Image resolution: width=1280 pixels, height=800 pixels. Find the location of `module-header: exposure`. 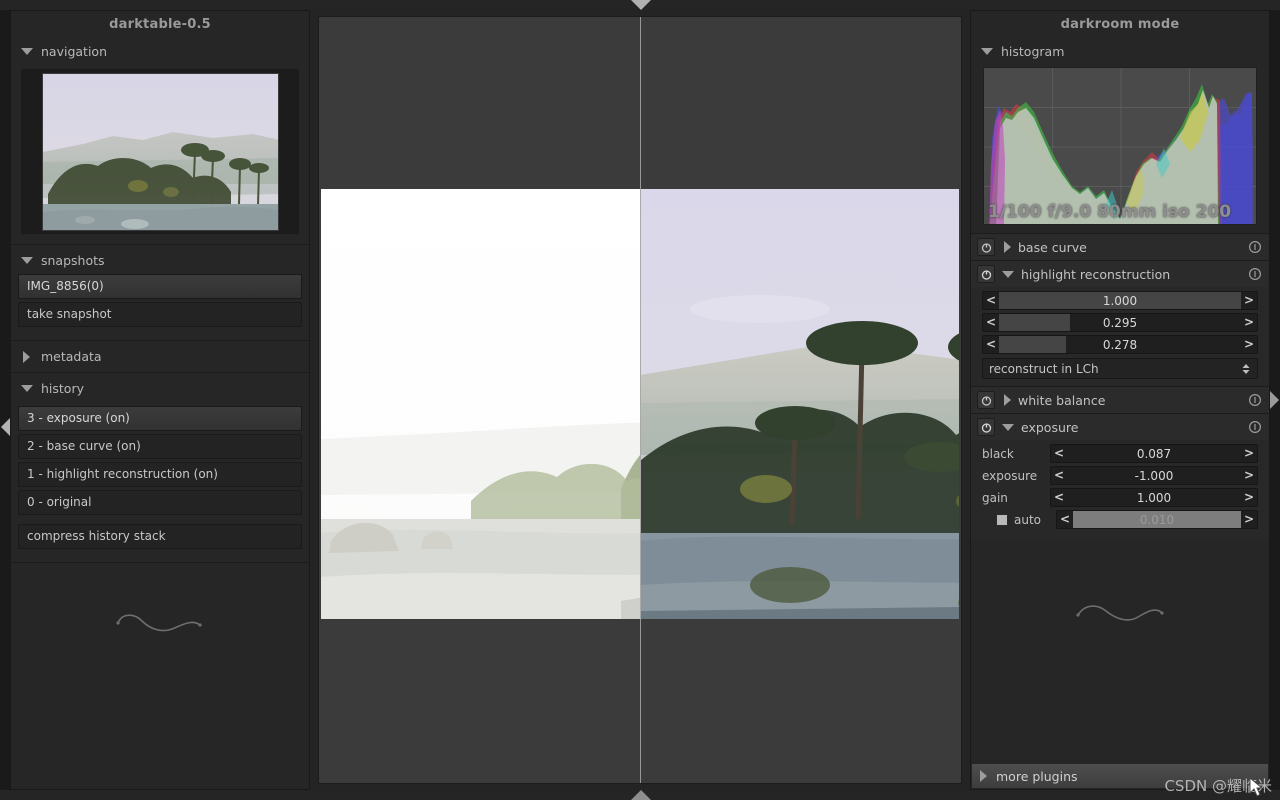

module-header: exposure is located at coordinates (1120, 427).